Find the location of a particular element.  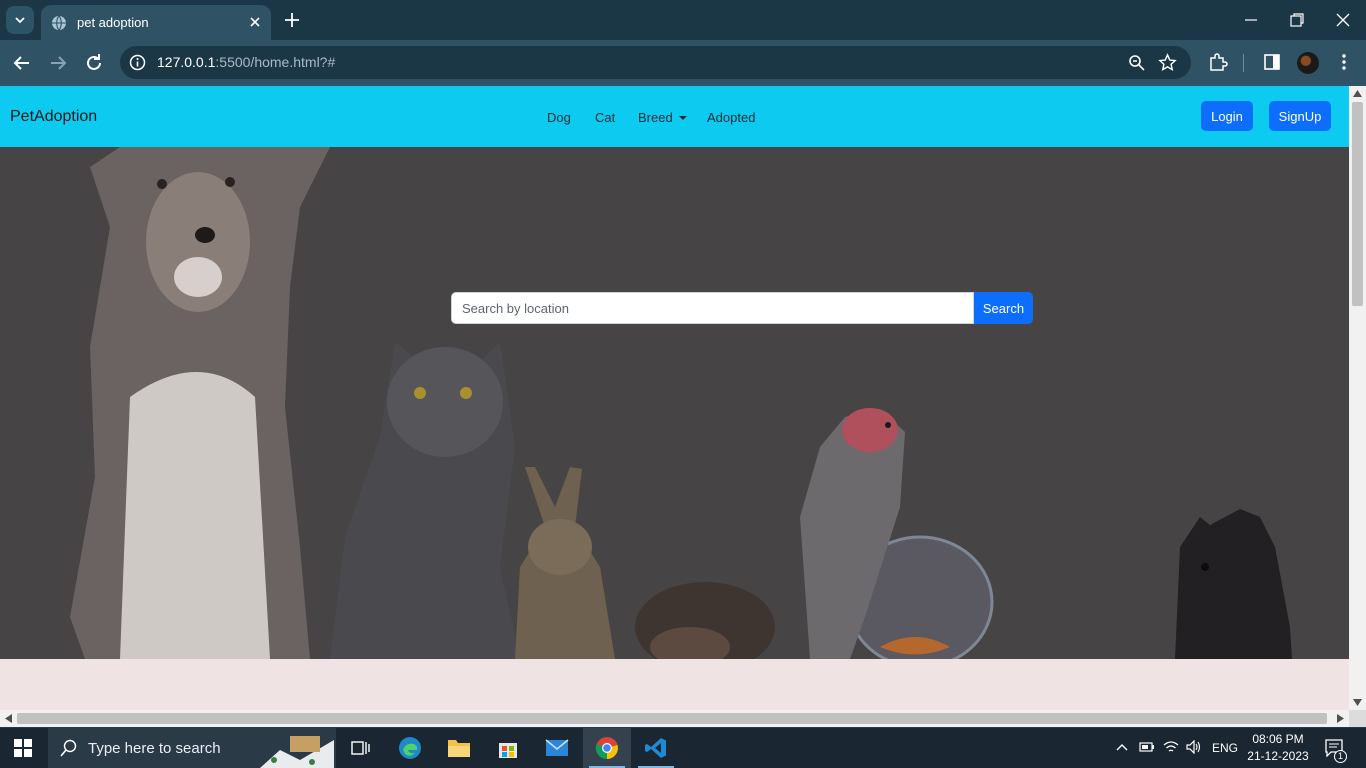

mail-icon is located at coordinates (557, 747).